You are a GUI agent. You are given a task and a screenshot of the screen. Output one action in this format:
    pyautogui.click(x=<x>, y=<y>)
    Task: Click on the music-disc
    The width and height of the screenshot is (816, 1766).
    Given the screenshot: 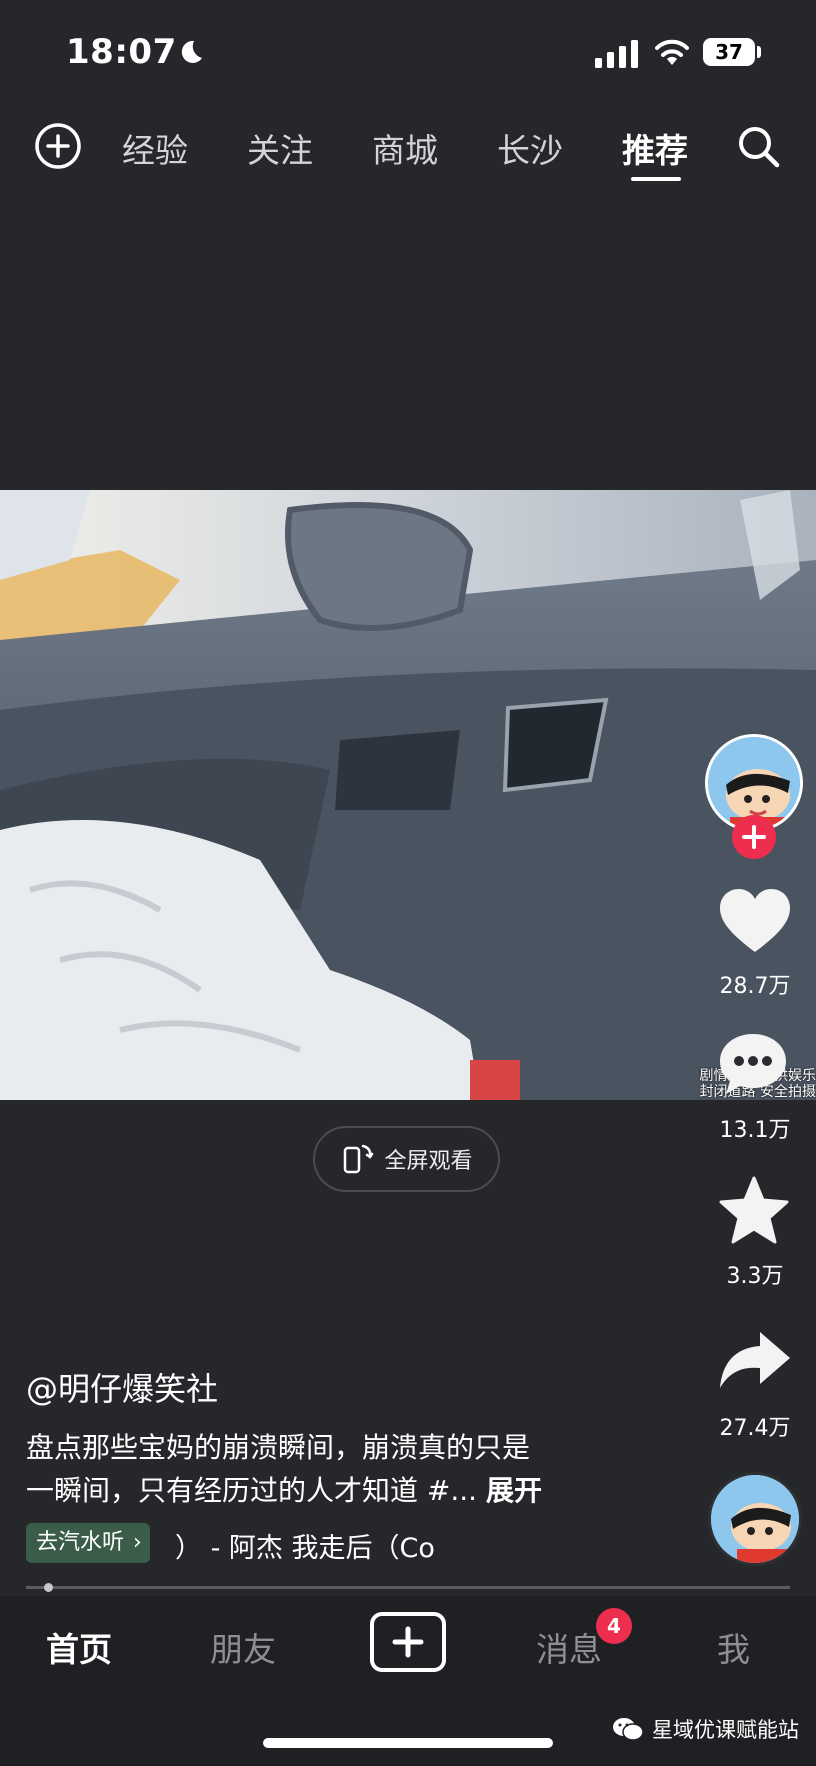 What is the action you would take?
    pyautogui.click(x=755, y=1519)
    